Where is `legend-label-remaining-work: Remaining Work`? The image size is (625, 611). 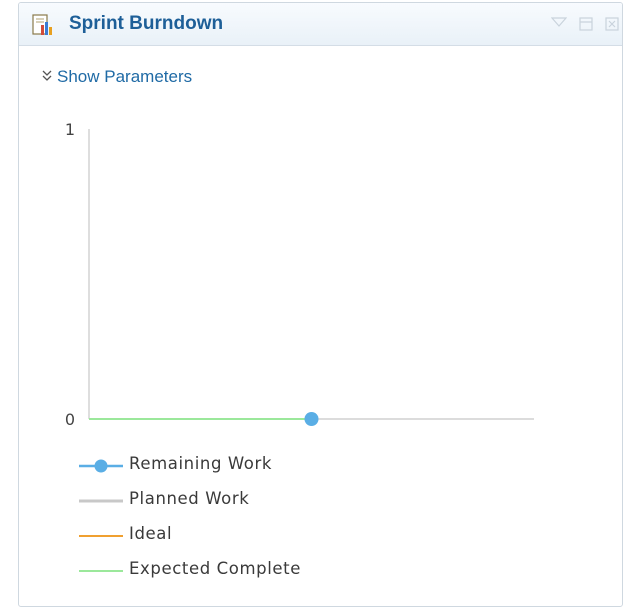
legend-label-remaining-work: Remaining Work is located at coordinates (201, 463).